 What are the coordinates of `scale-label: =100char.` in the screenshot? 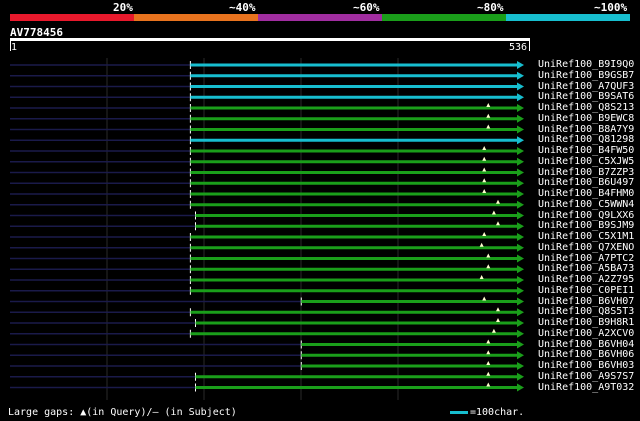 It's located at (497, 412).